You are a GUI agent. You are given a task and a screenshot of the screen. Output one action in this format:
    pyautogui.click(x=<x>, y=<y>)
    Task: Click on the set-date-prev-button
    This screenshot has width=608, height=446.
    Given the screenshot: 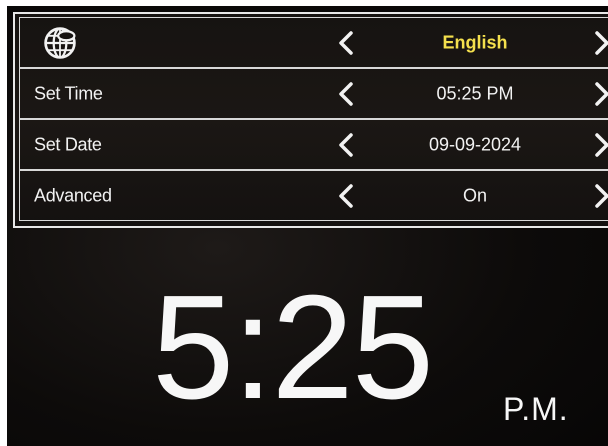 What is the action you would take?
    pyautogui.click(x=346, y=145)
    